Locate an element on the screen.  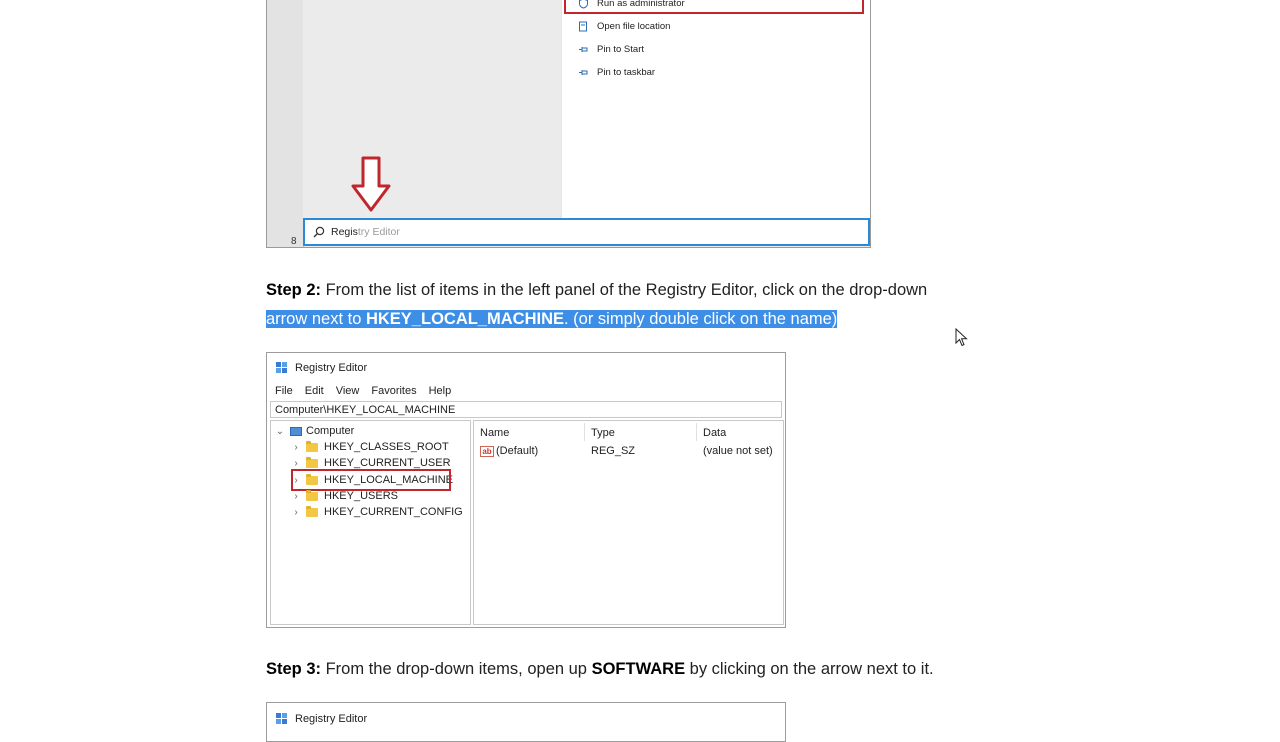
context-item-label: Pin to taskbar is located at coordinates (626, 72).